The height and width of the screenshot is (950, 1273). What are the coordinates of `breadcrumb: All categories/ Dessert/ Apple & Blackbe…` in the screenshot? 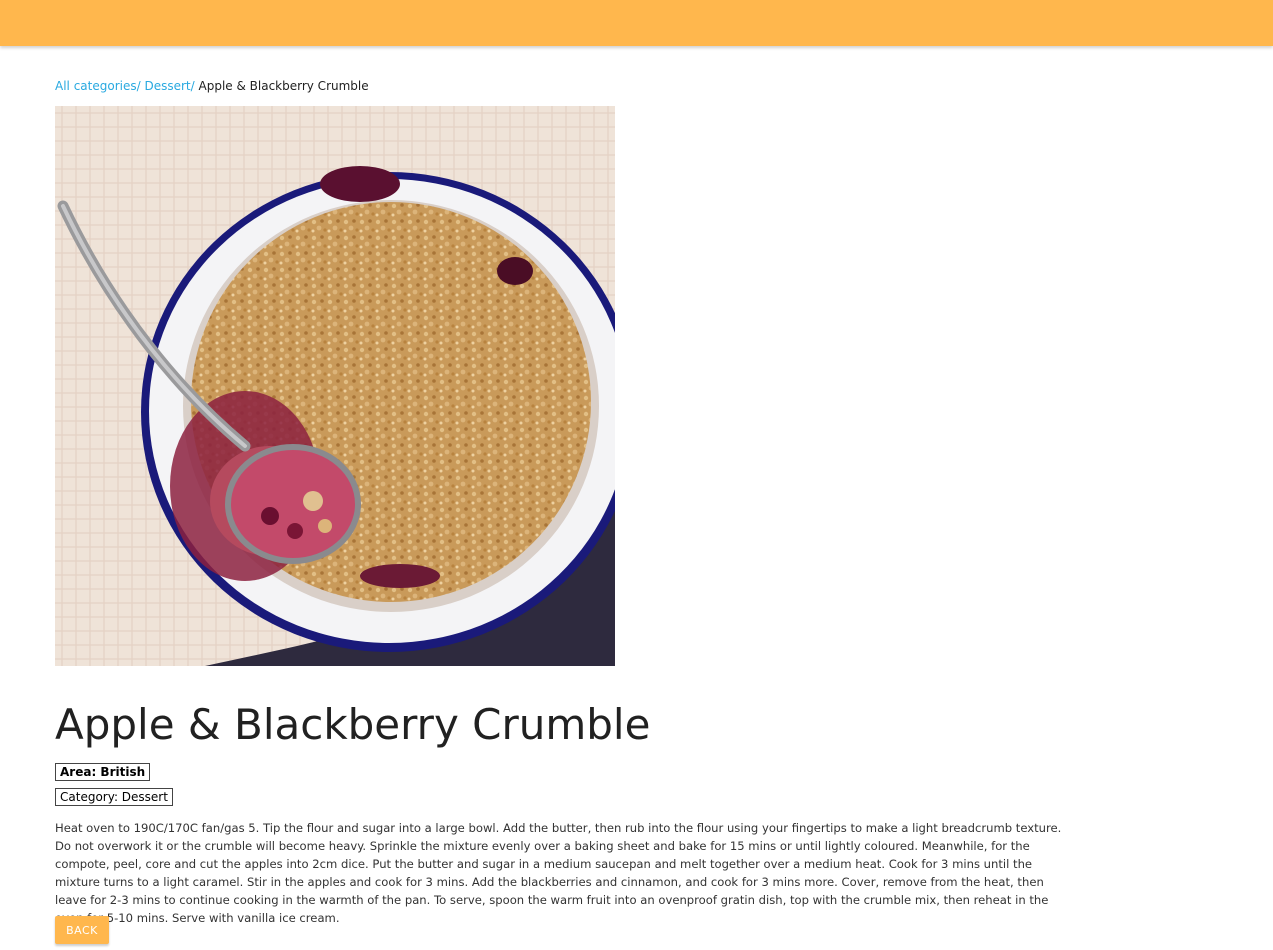 It's located at (565, 86).